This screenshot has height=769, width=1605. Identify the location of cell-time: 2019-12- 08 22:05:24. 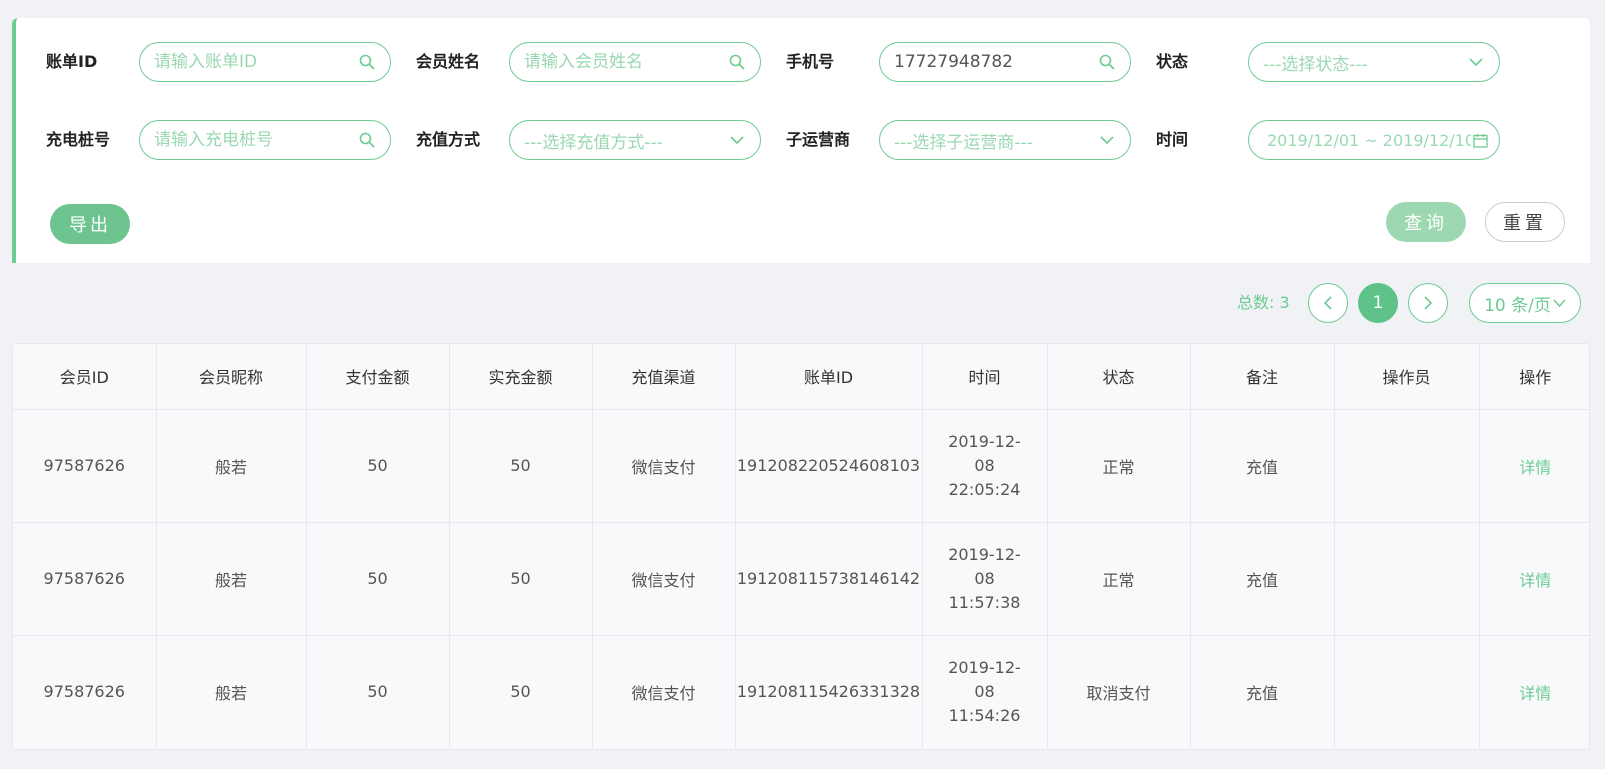
(985, 465).